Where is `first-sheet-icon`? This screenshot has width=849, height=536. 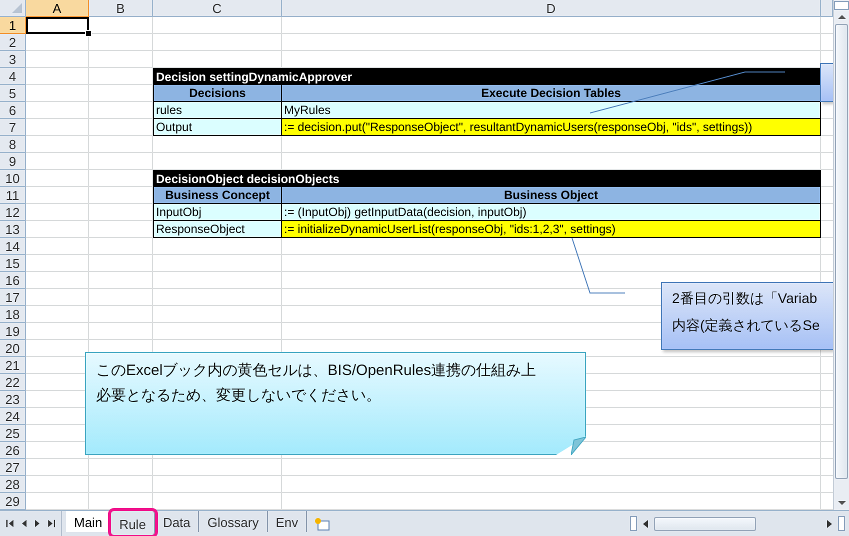
first-sheet-icon is located at coordinates (10, 523).